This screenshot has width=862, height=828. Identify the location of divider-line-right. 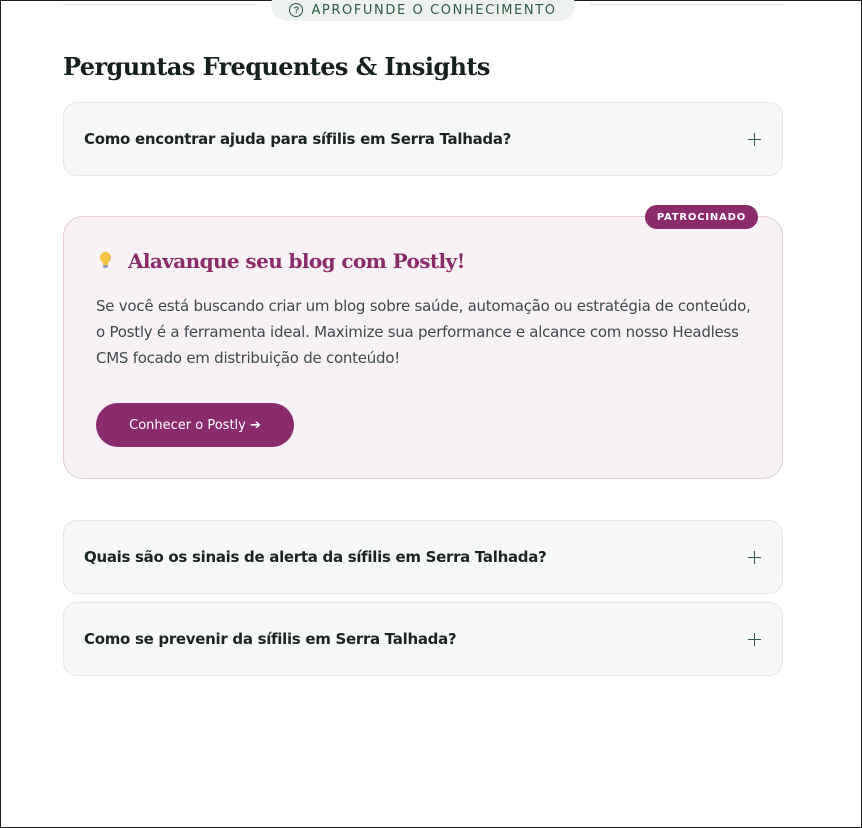
(686, 4).